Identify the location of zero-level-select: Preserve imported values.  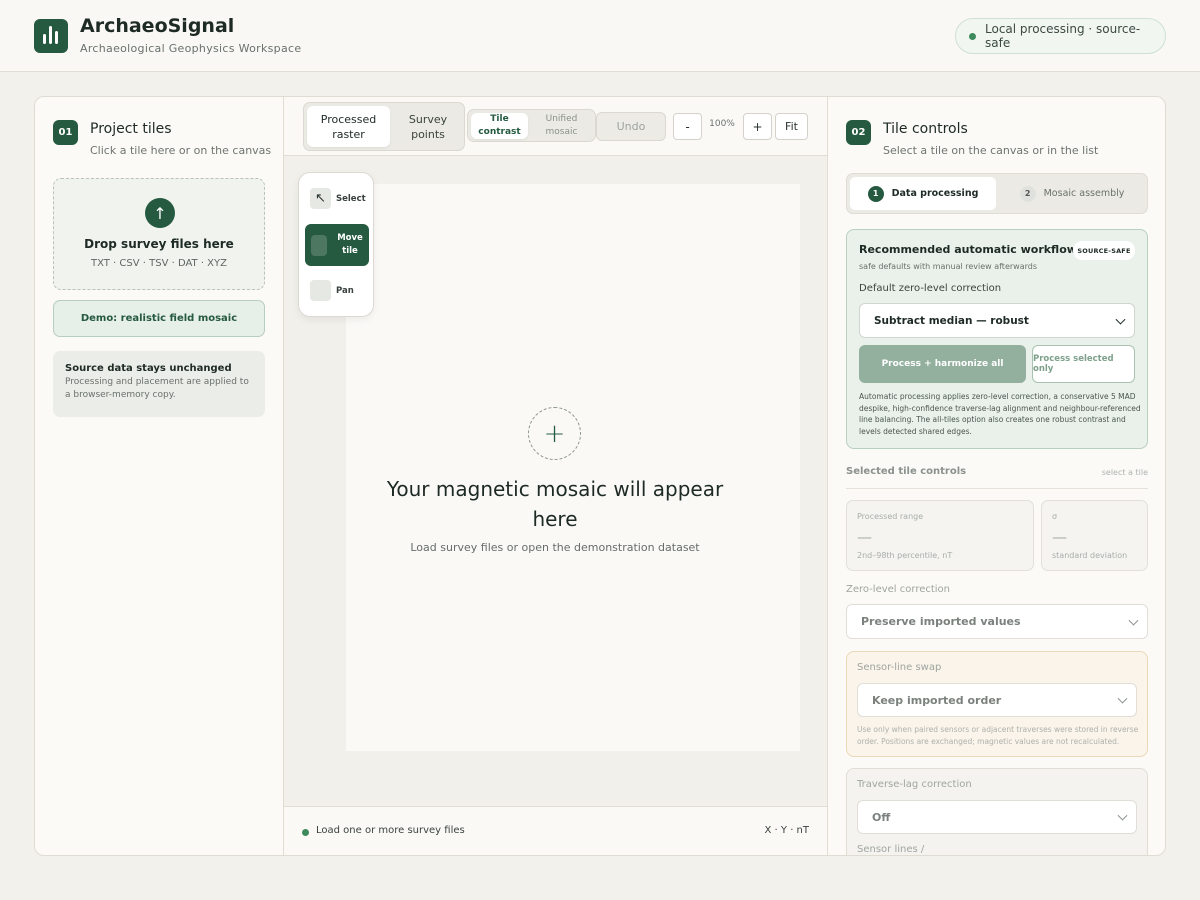
(997, 621).